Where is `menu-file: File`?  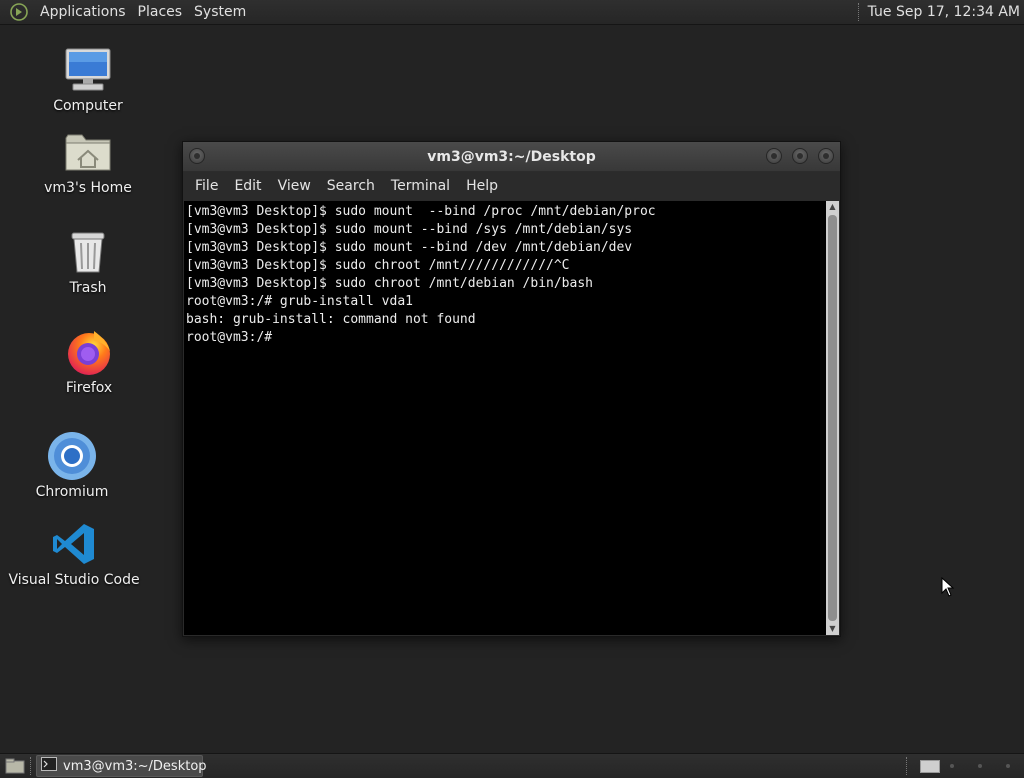
menu-file: File is located at coordinates (206, 186).